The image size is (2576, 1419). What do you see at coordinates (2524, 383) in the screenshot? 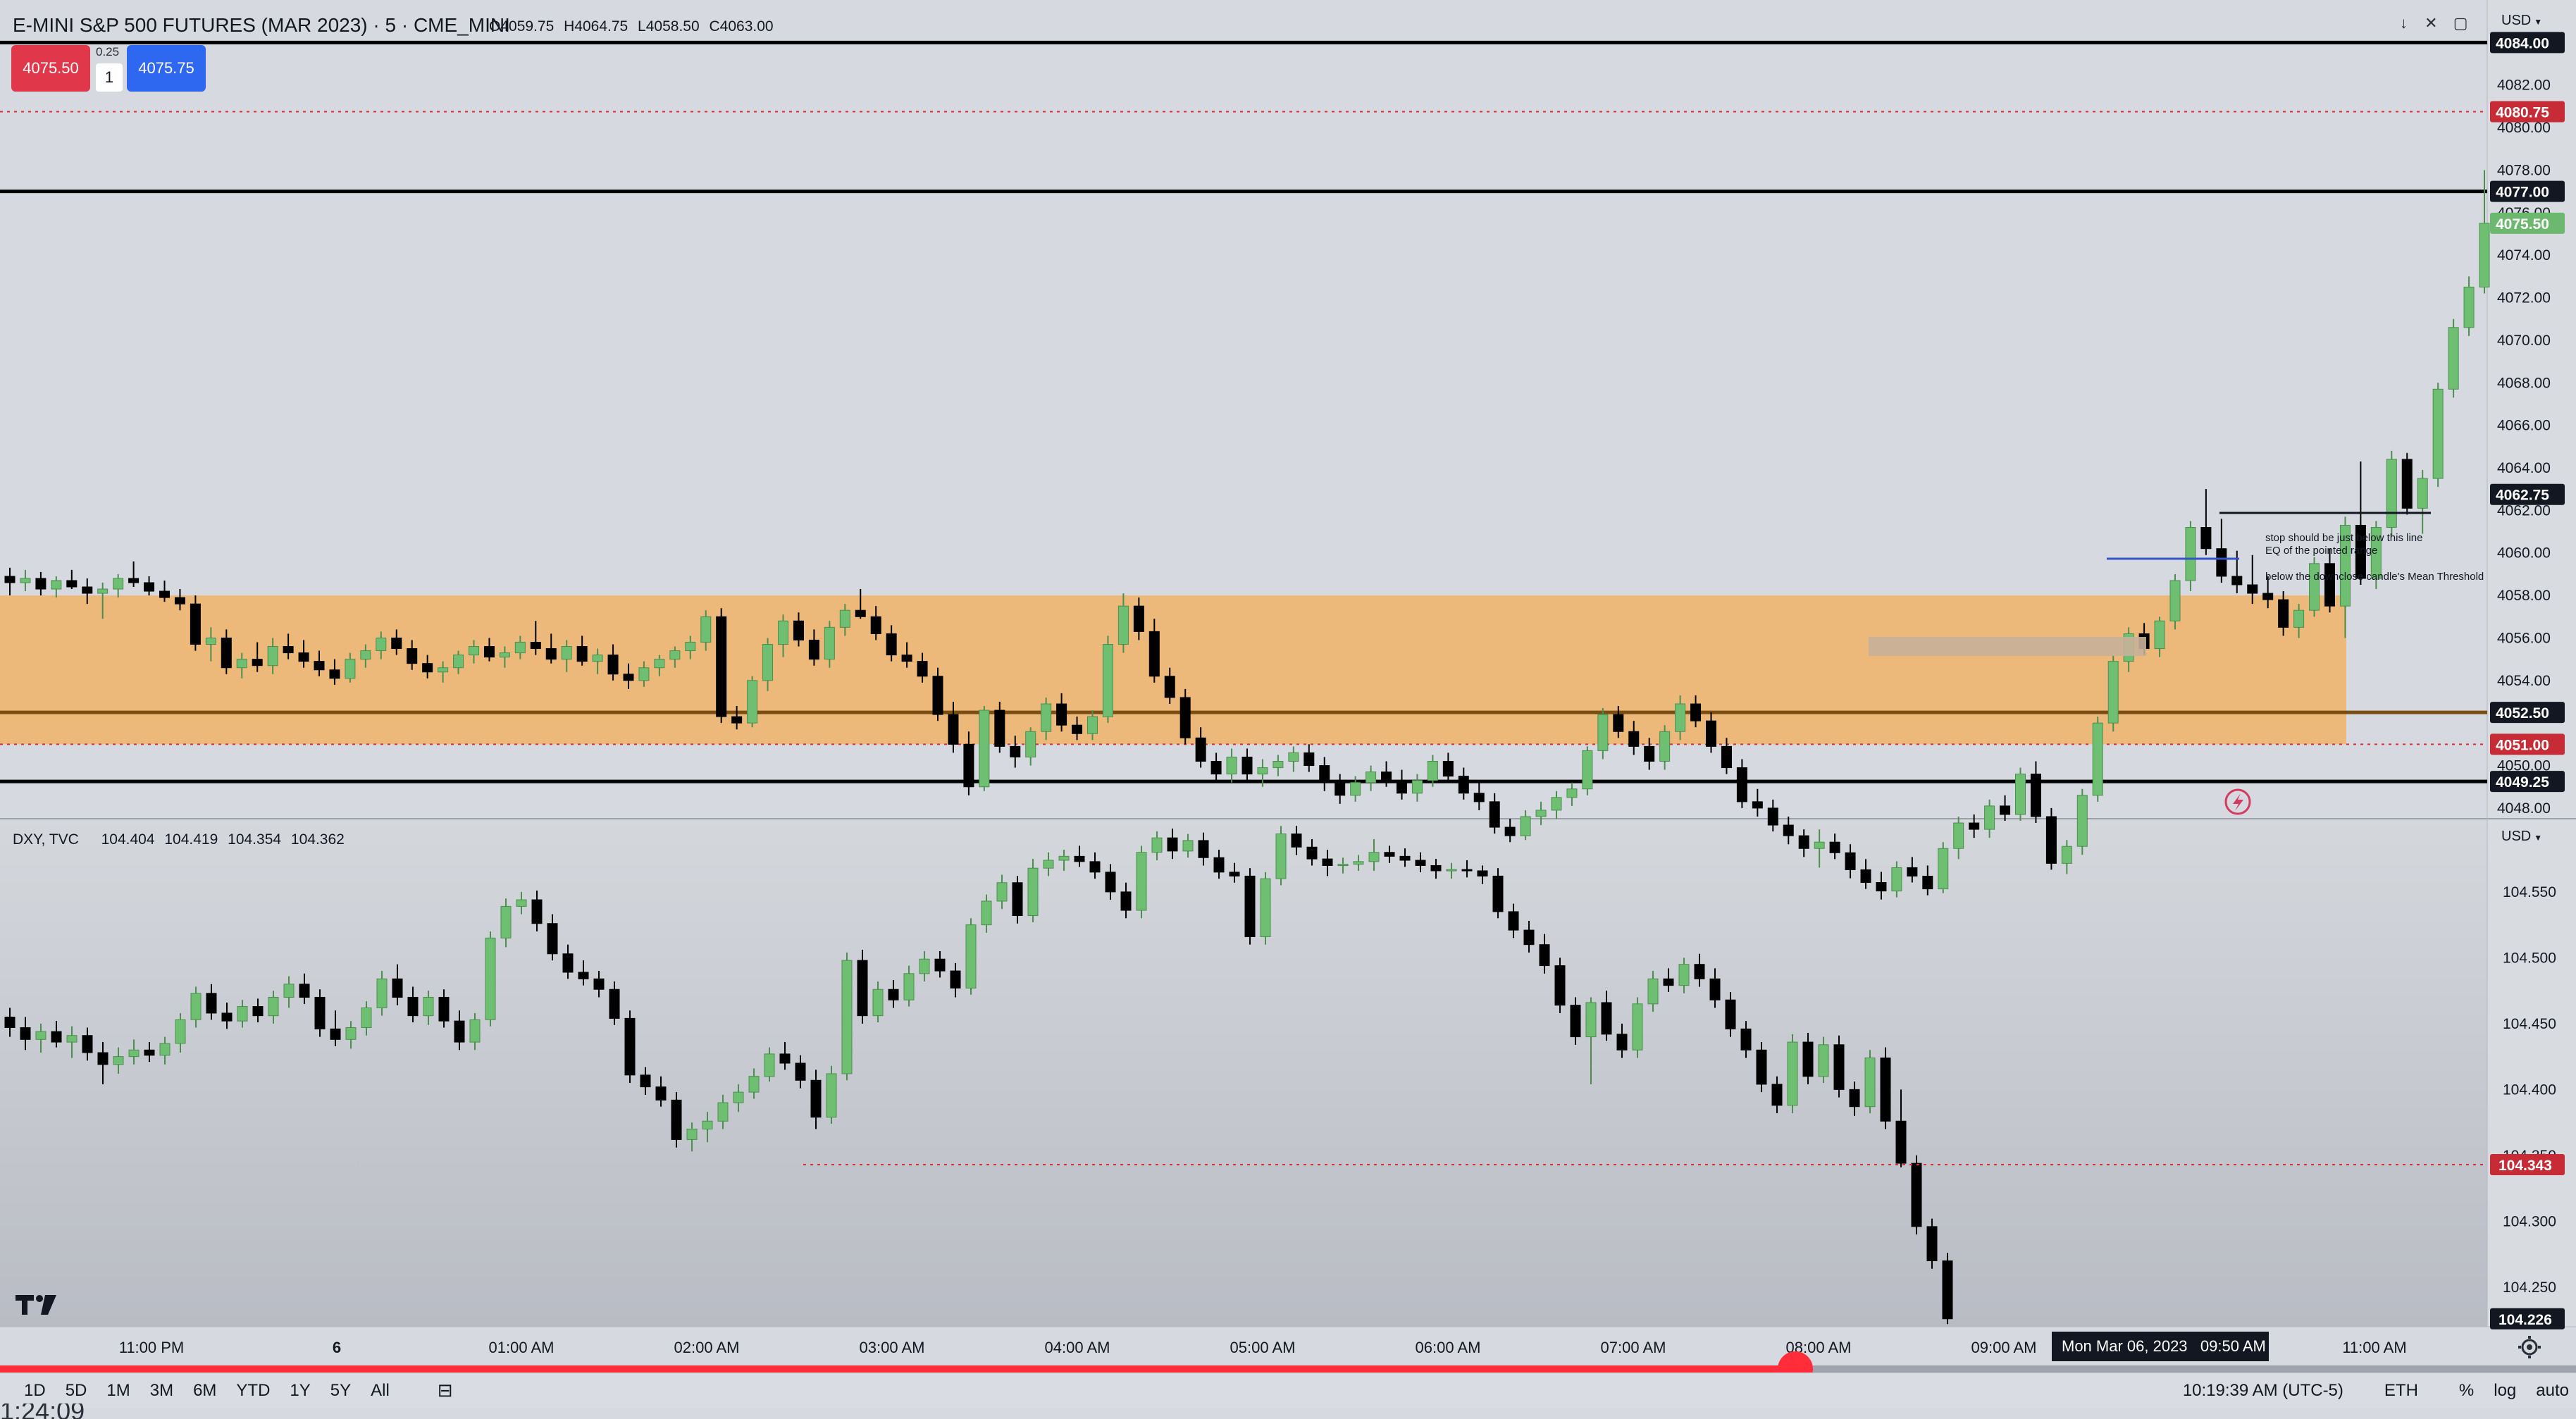
I see `price-tick-label: 4068.00` at bounding box center [2524, 383].